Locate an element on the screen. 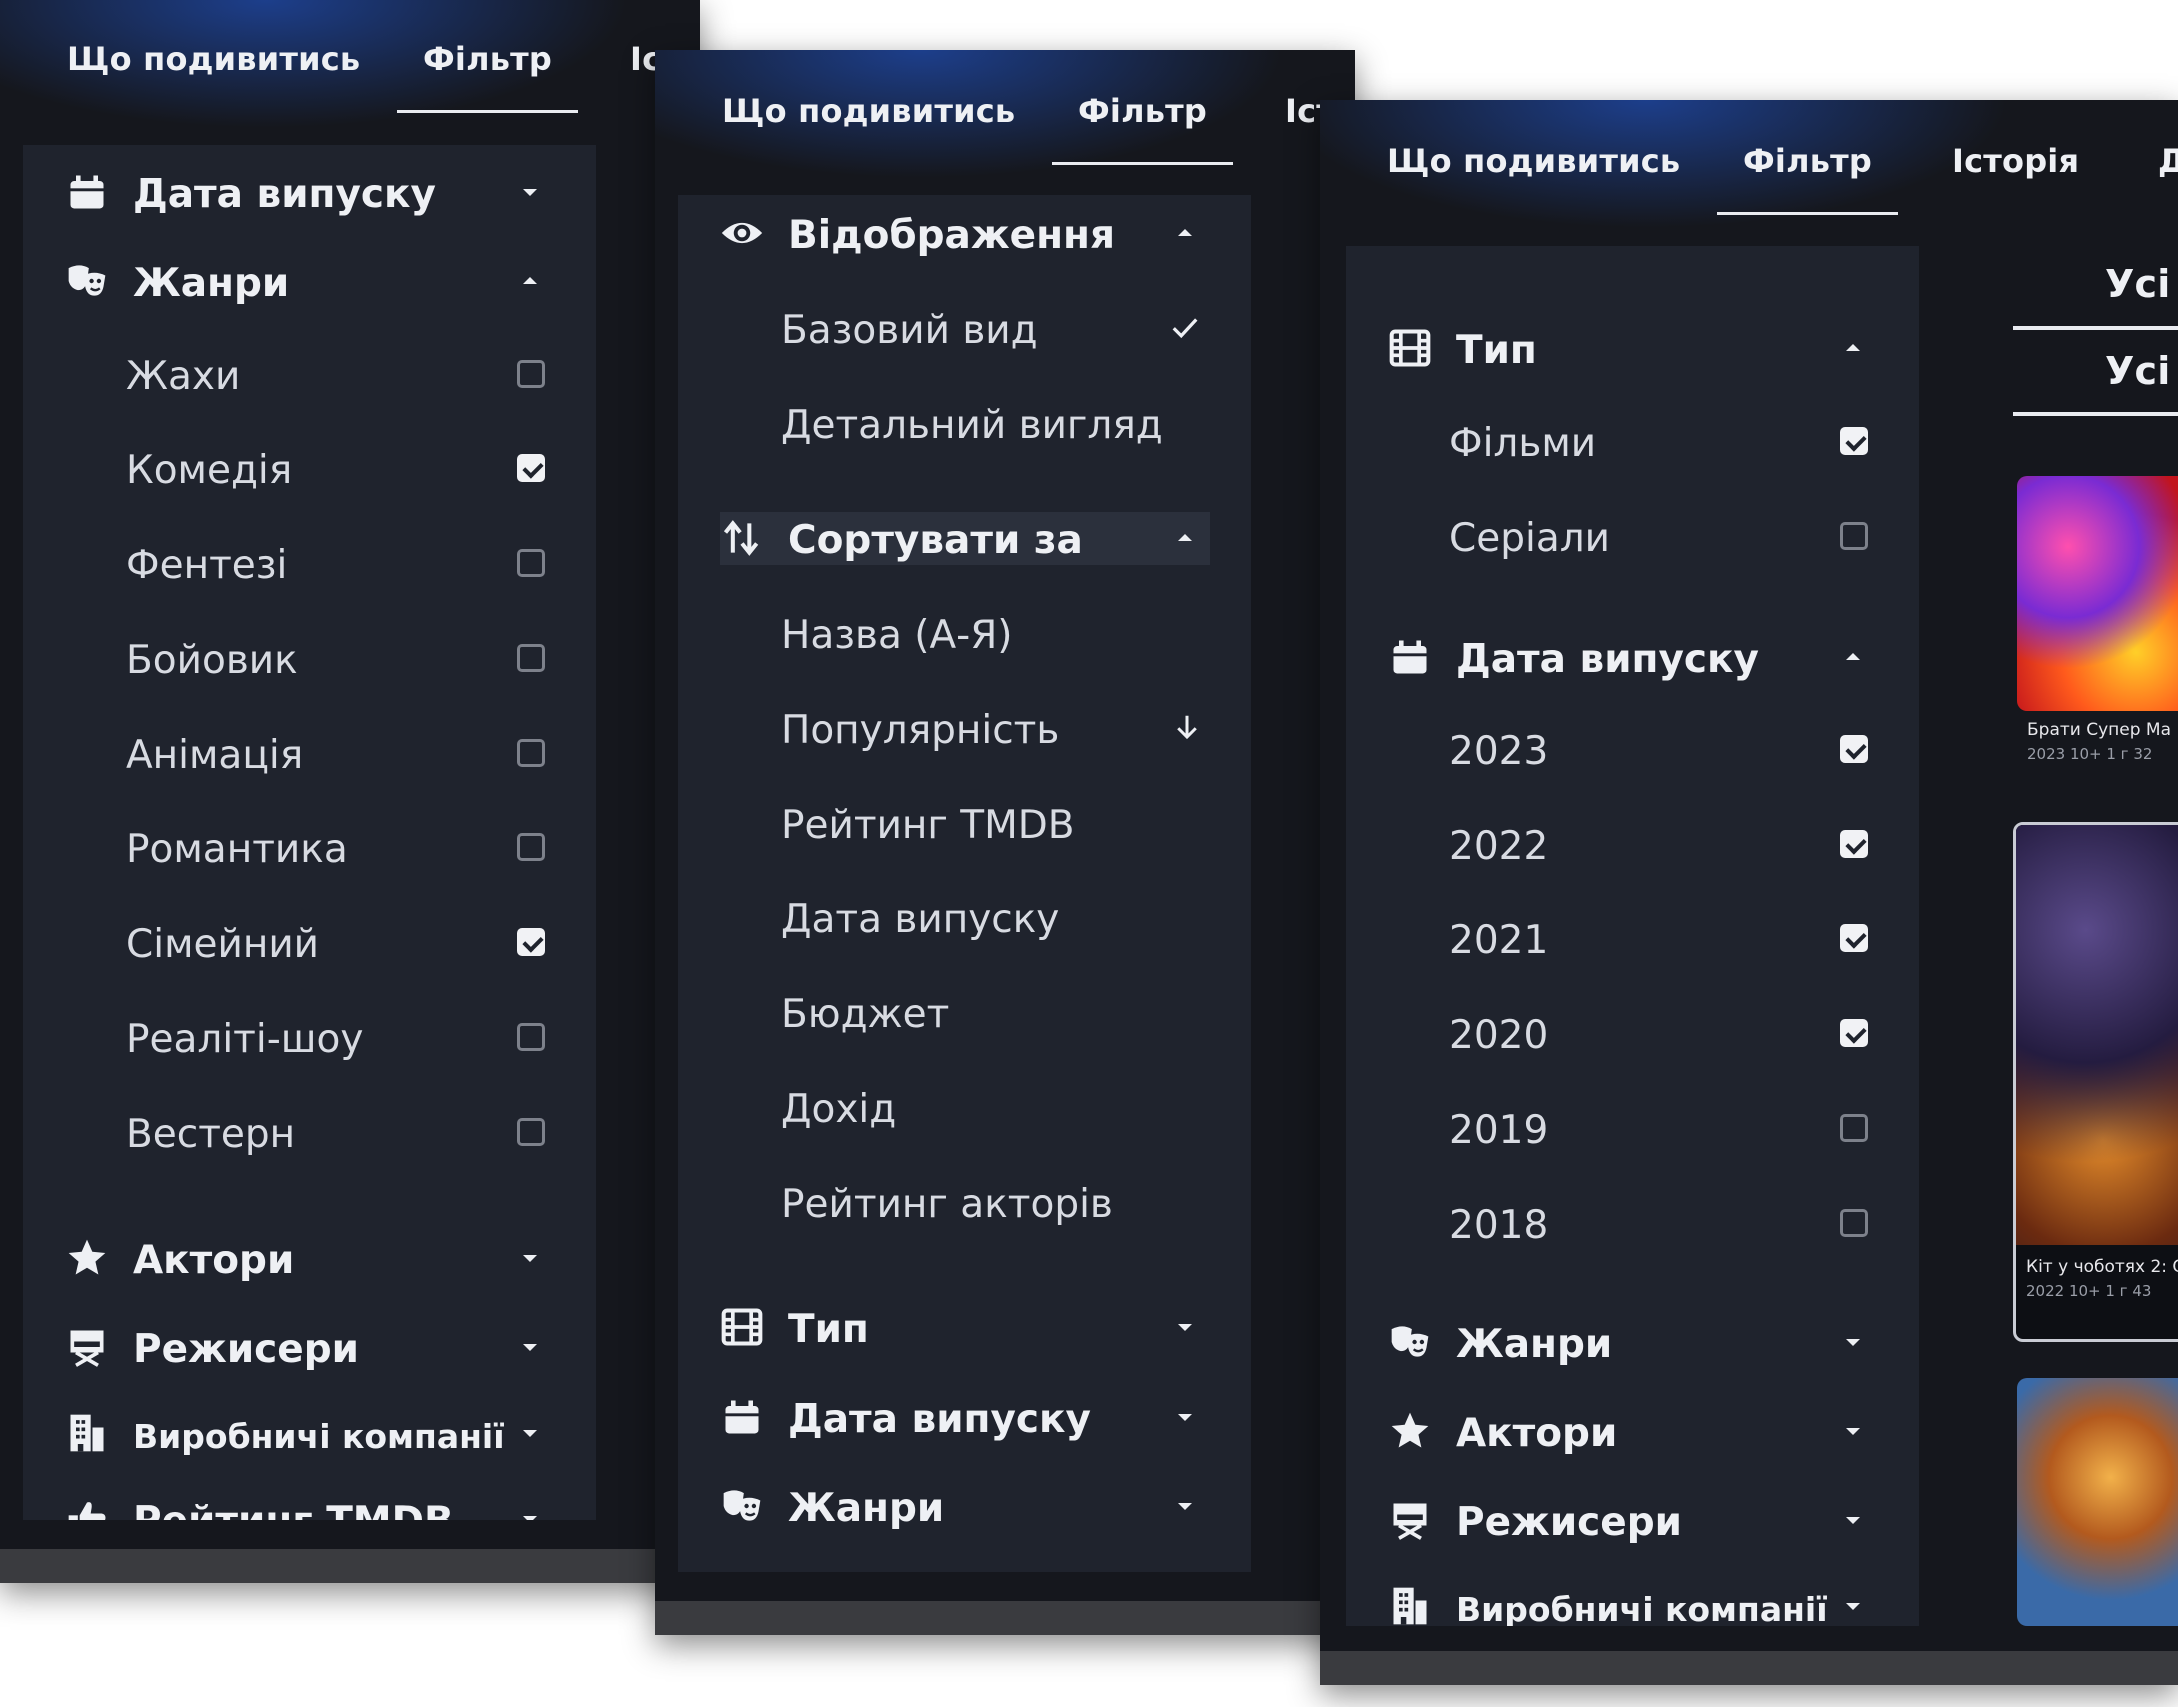 The width and height of the screenshot is (2178, 1707). genre-item-comedy: Комедія is located at coordinates (309, 468).